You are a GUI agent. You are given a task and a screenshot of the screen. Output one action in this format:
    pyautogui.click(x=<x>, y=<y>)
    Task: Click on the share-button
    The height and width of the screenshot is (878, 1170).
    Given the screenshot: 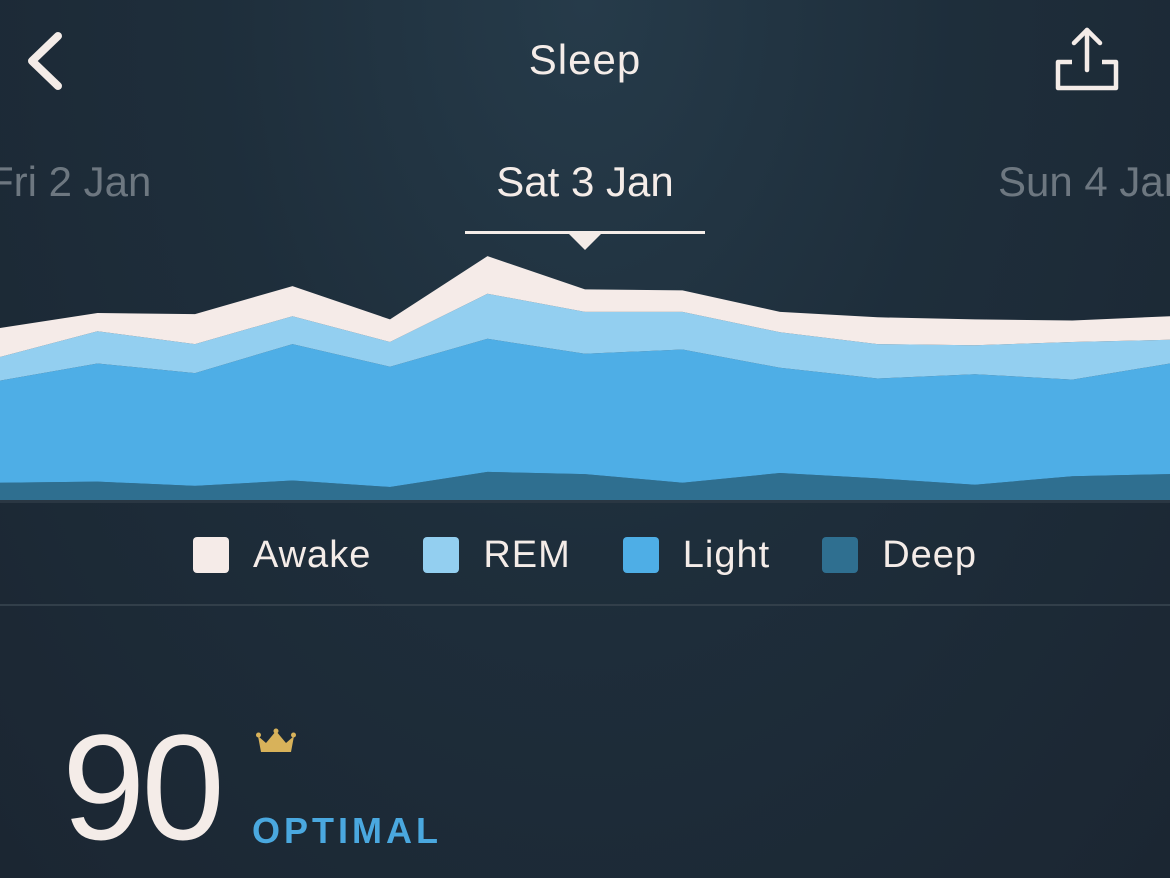 What is the action you would take?
    pyautogui.click(x=1087, y=60)
    